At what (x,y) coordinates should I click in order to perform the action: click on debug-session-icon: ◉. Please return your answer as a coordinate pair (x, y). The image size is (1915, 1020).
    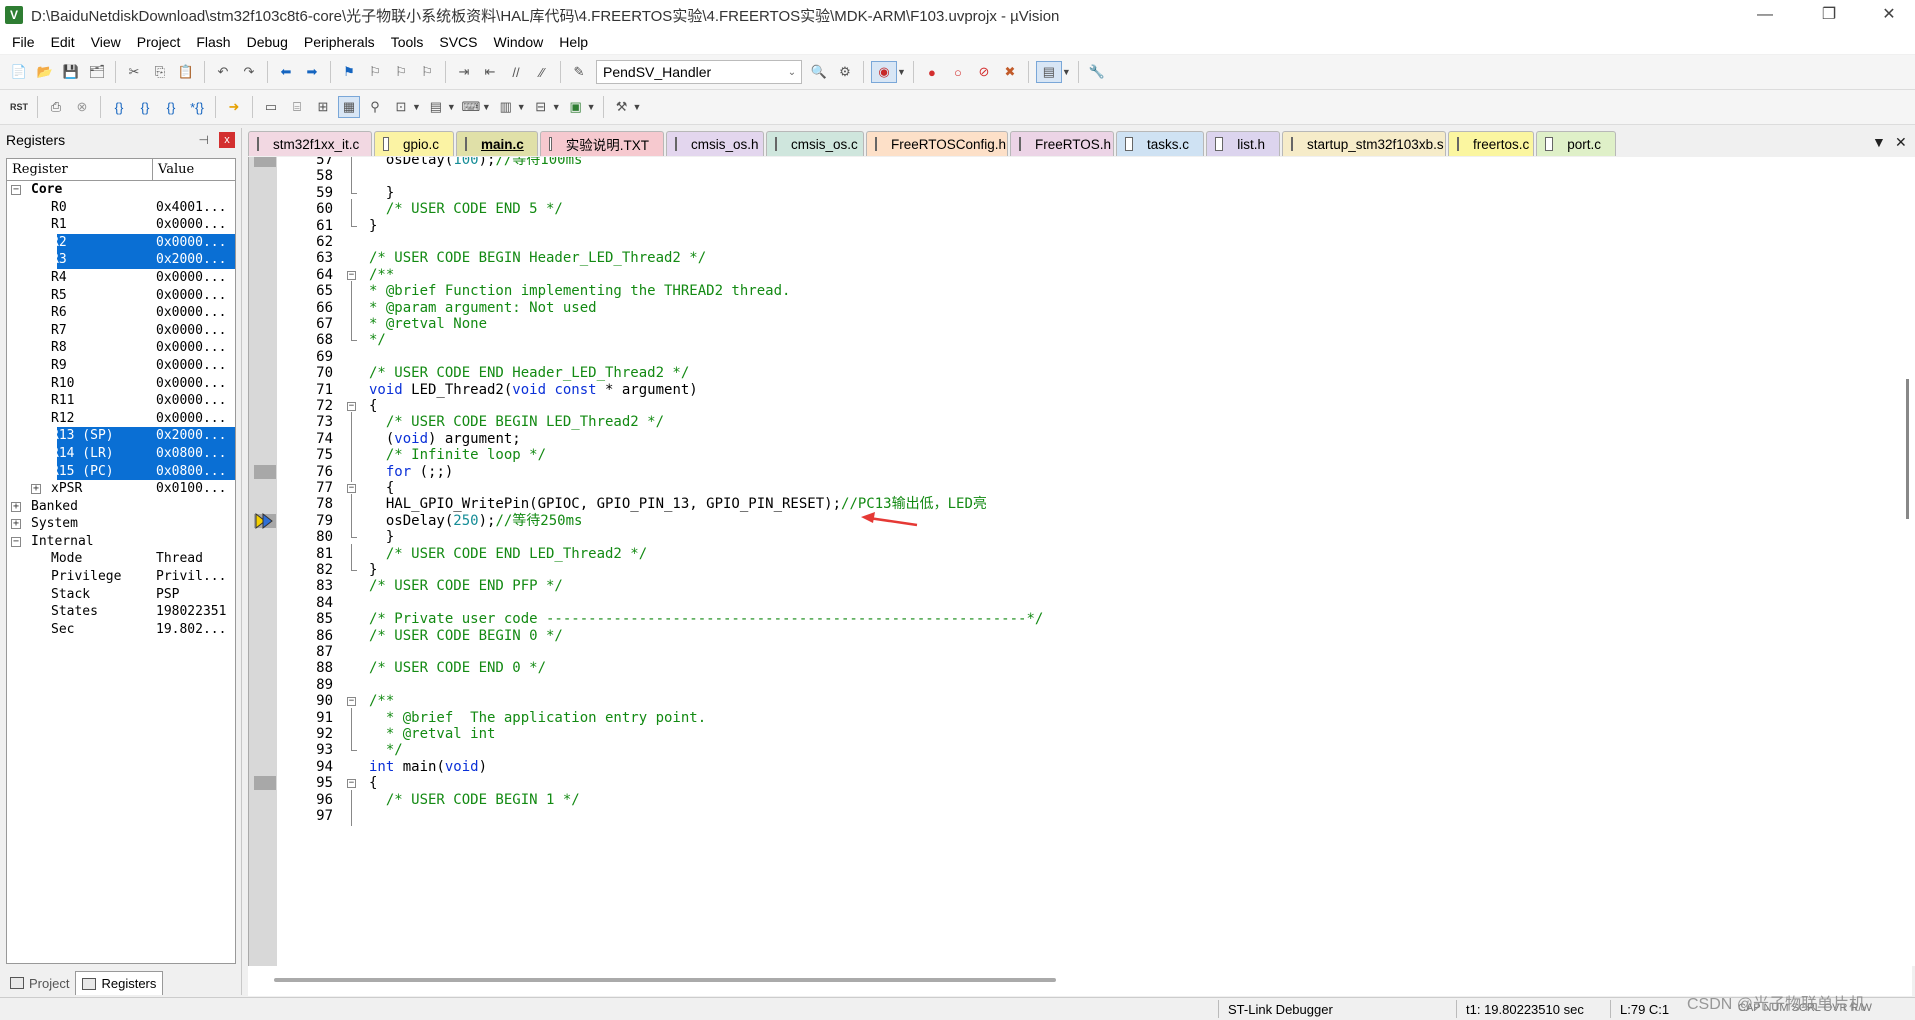
    Looking at the image, I should click on (884, 72).